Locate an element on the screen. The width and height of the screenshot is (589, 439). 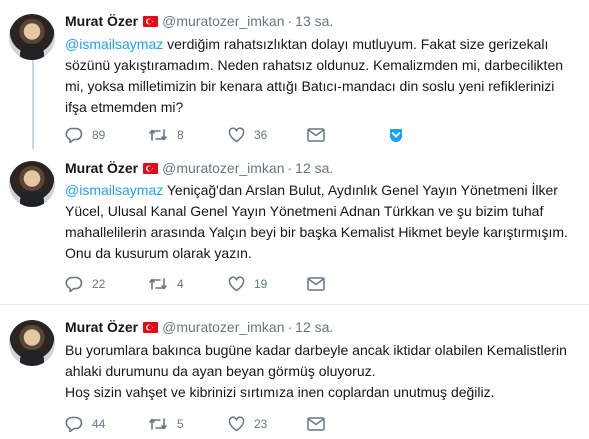
like-count: 23 is located at coordinates (261, 424).